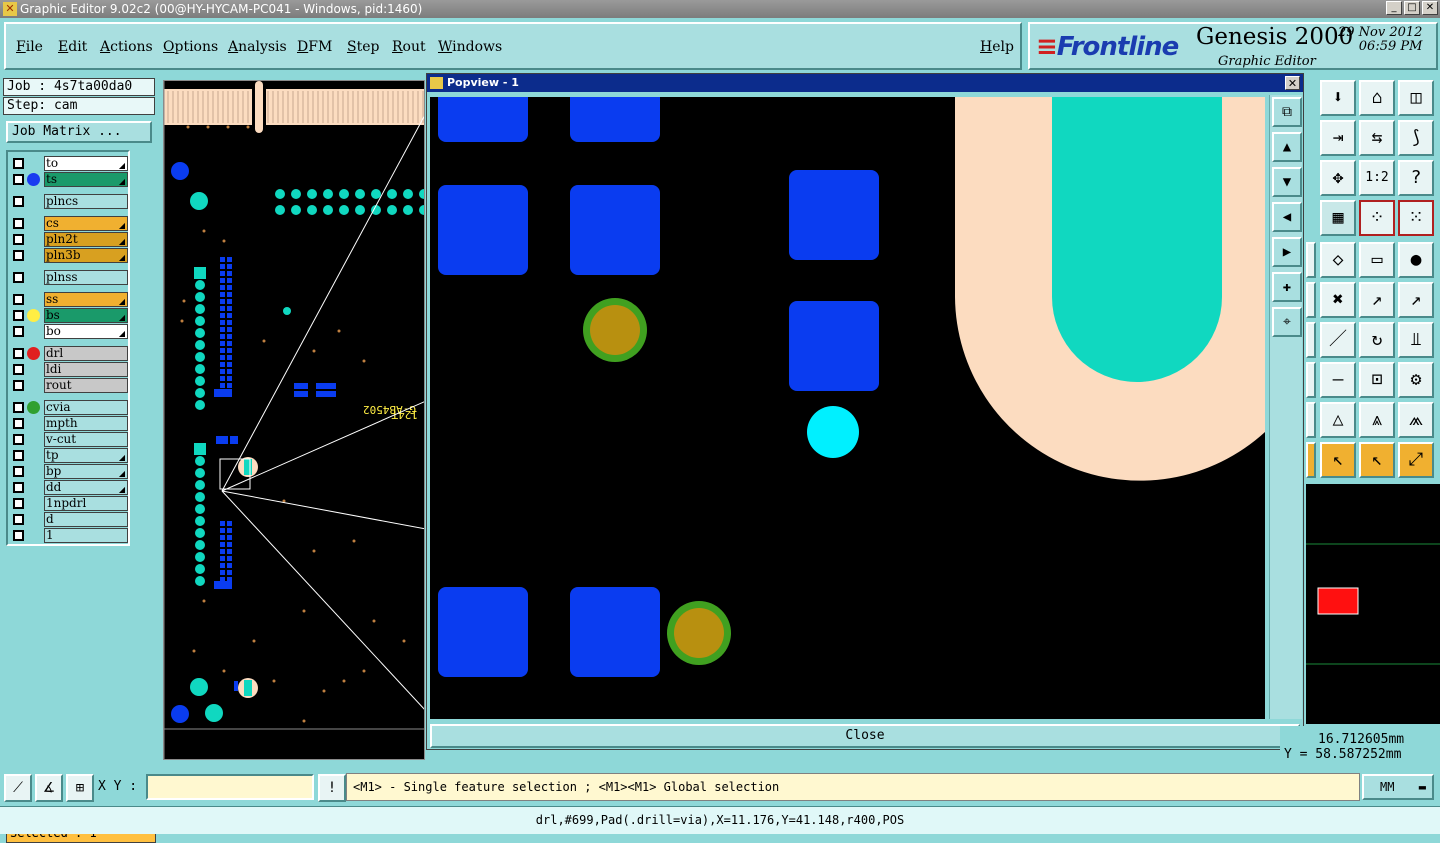 Image resolution: width=1440 pixels, height=843 pixels. Describe the element at coordinates (86, 179) in the screenshot. I see `layer-name: ts ◢` at that location.